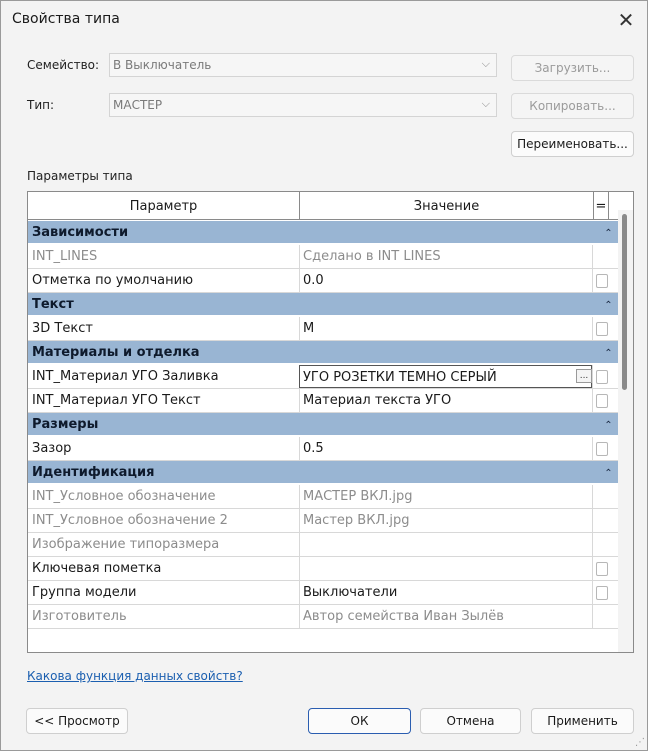 Image resolution: width=648 pixels, height=751 pixels. Describe the element at coordinates (80, 232) in the screenshot. I see `group-name: Зависимости` at that location.